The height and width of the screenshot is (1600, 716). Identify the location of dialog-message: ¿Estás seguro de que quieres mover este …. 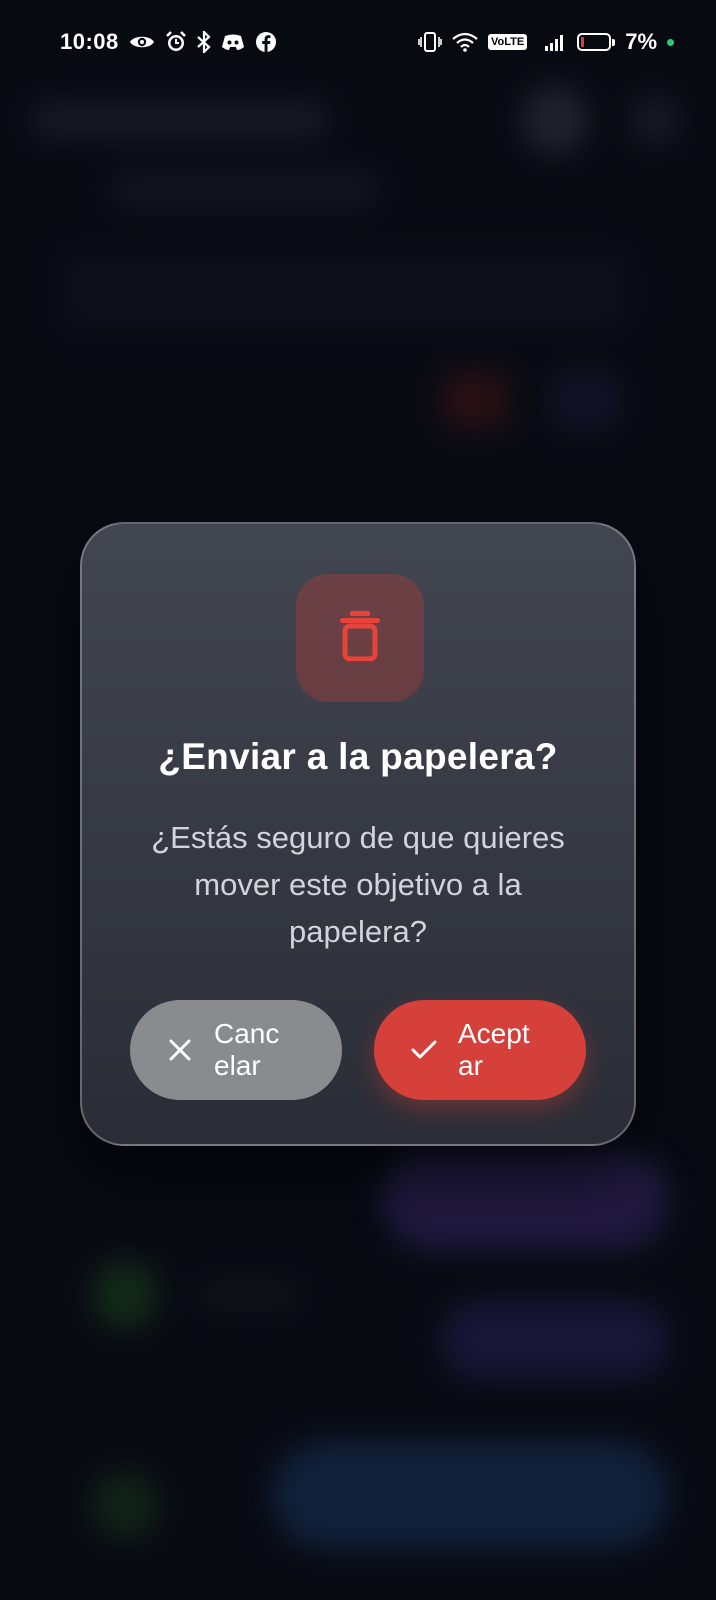
(358, 884).